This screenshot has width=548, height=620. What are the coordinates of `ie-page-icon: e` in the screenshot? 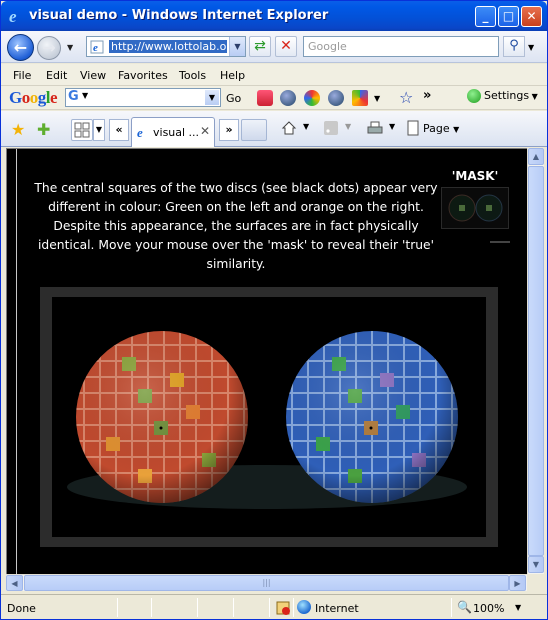 It's located at (97, 47).